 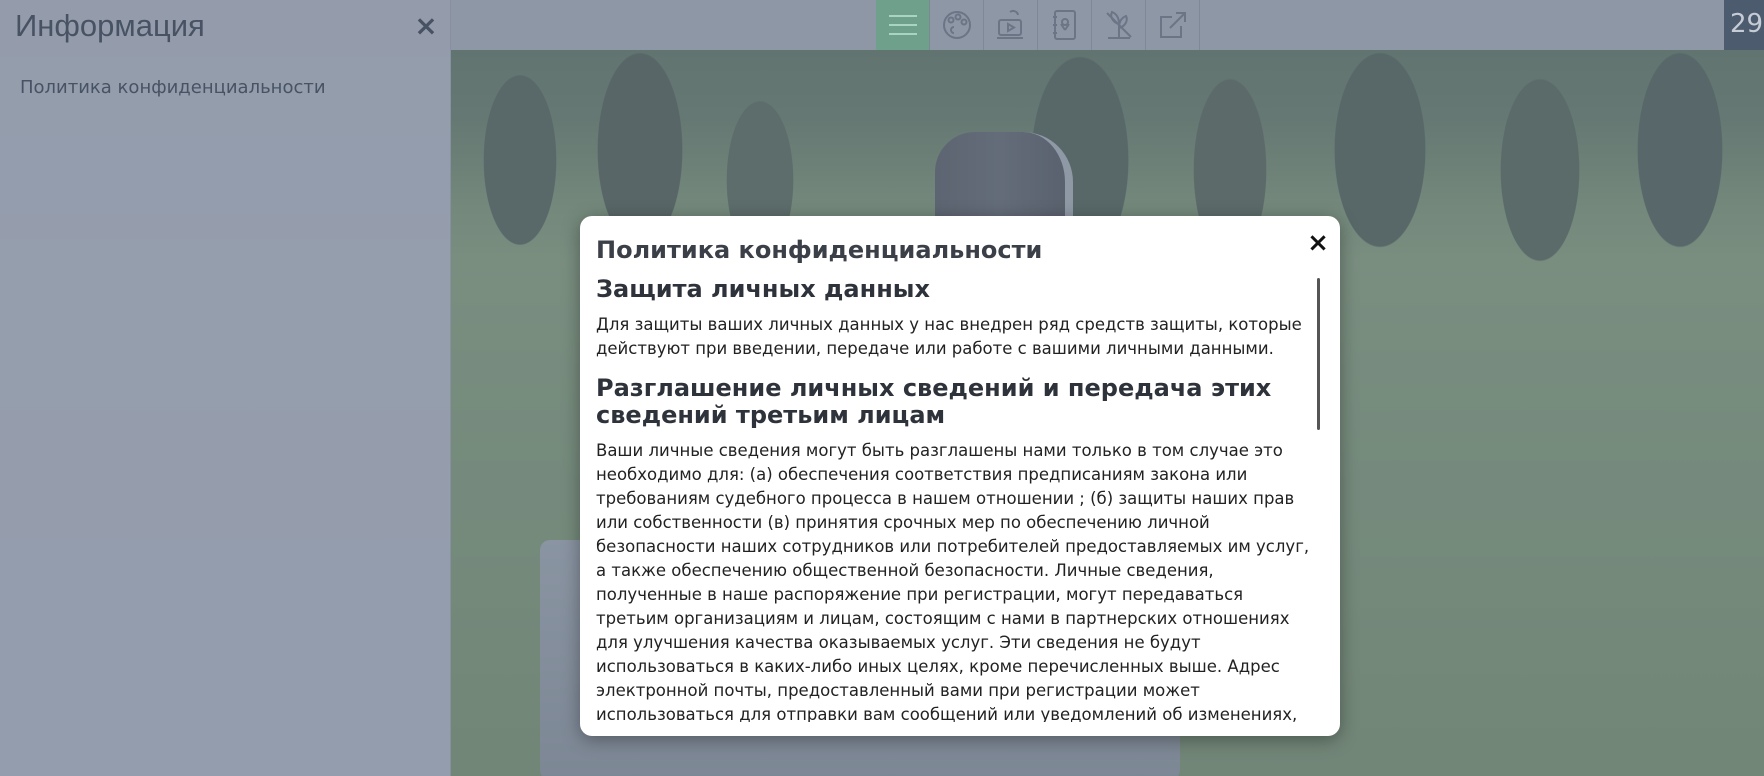 I want to click on modal-title: Политика конфиденциальности, so click(x=819, y=250).